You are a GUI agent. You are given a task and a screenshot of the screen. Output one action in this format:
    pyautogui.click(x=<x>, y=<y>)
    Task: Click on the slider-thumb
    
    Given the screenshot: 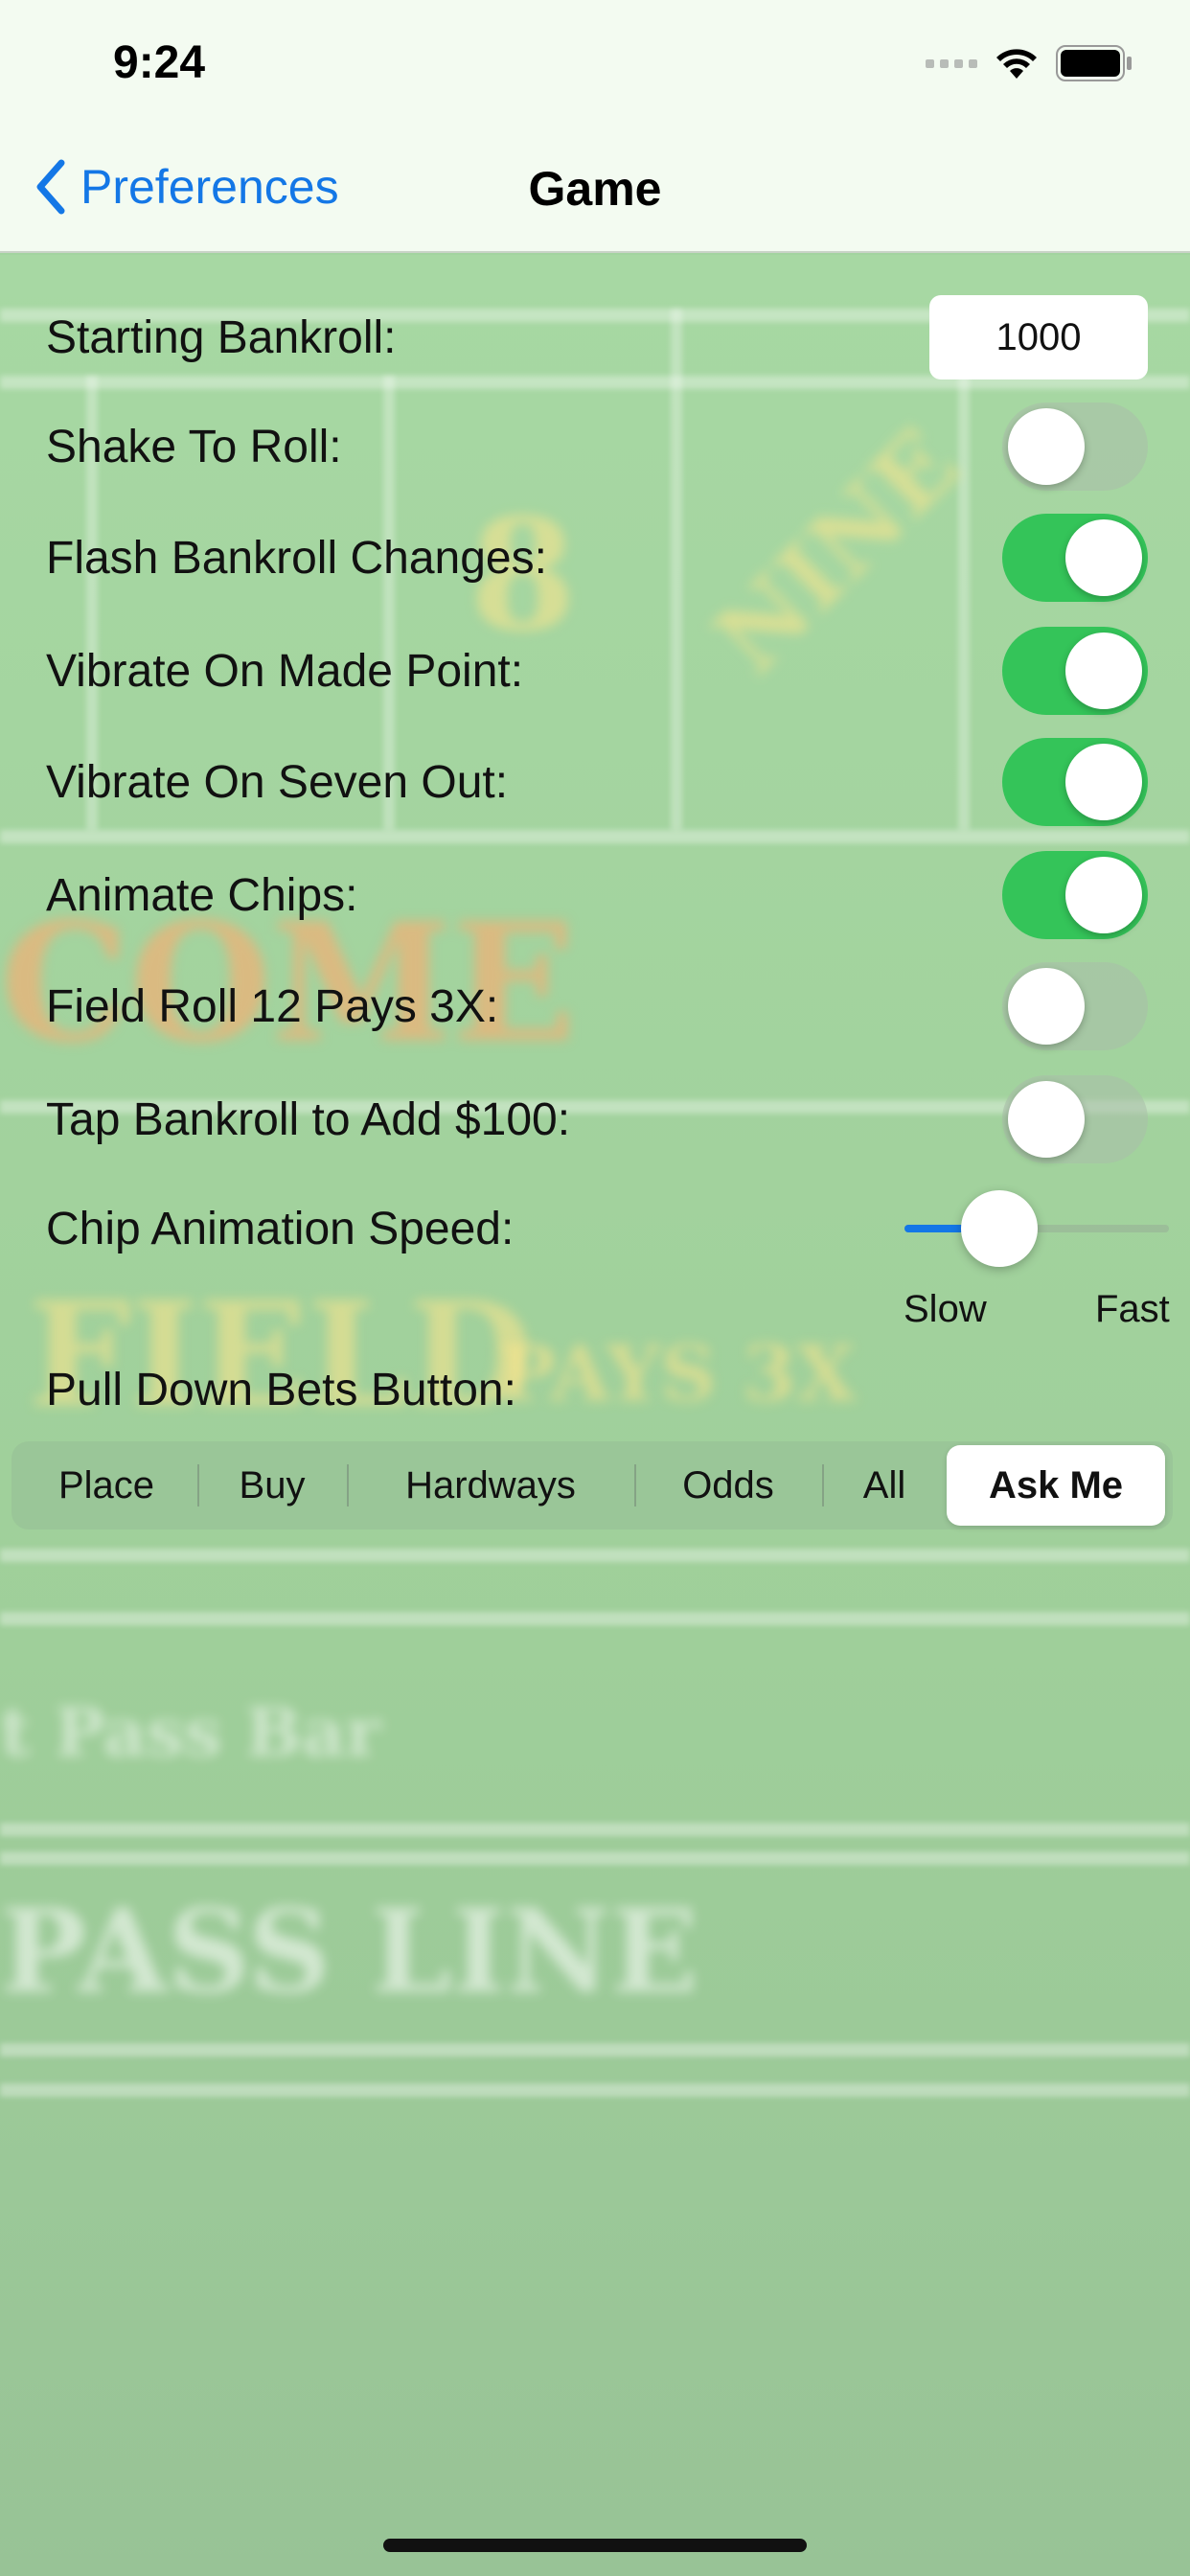 What is the action you would take?
    pyautogui.click(x=999, y=1228)
    